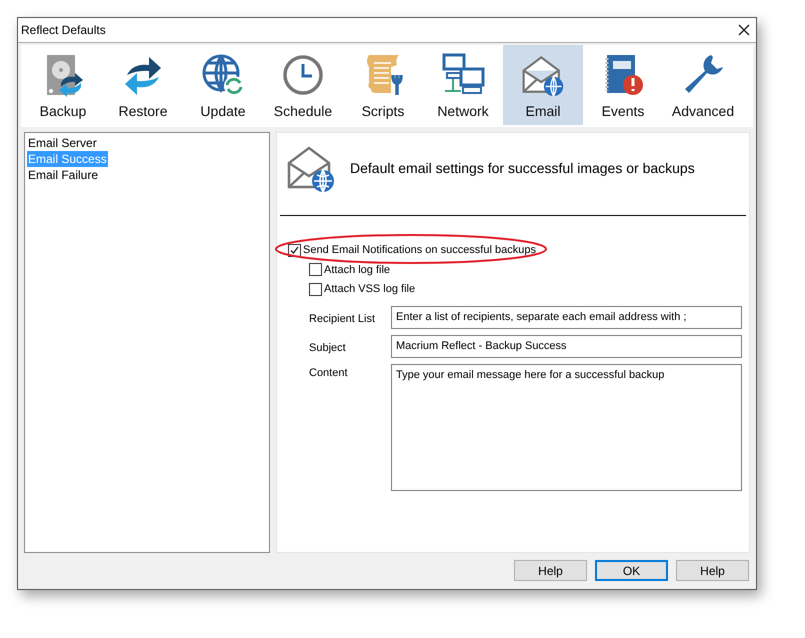  I want to click on content-textarea: Type your email message here for a successful backup, so click(566, 427).